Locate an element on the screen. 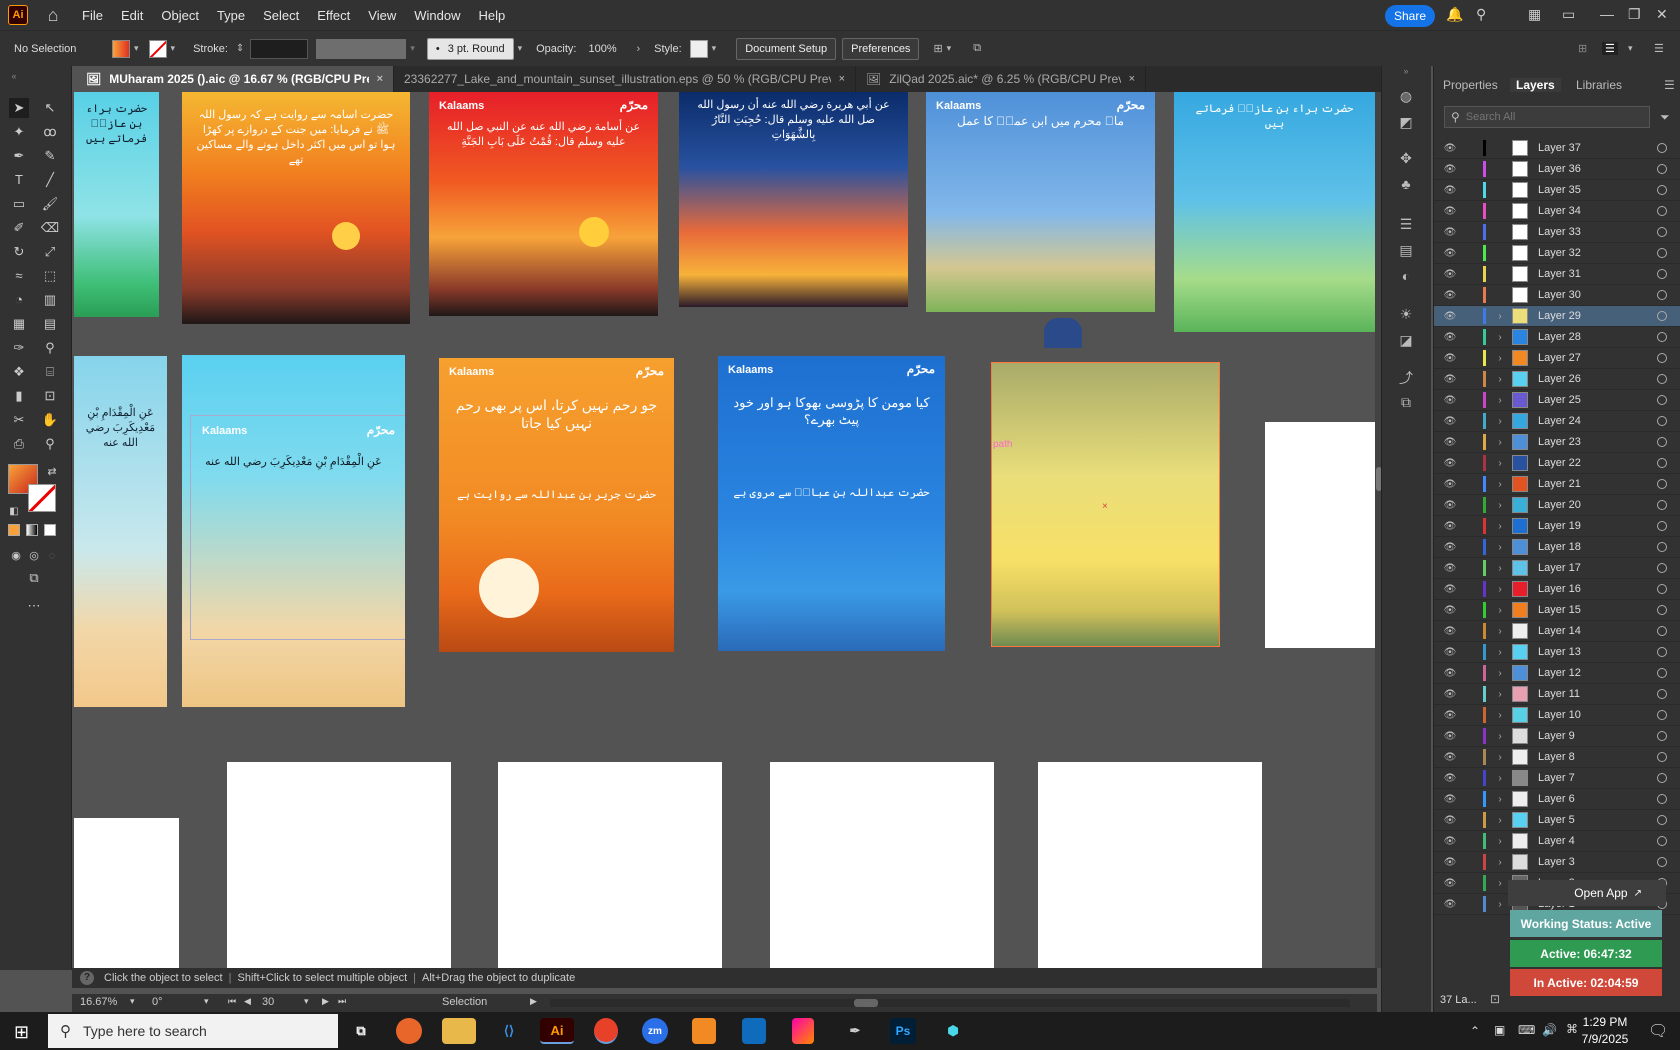 This screenshot has width=1680, height=1050. clock-time: 1:29 PM is located at coordinates (1605, 1022).